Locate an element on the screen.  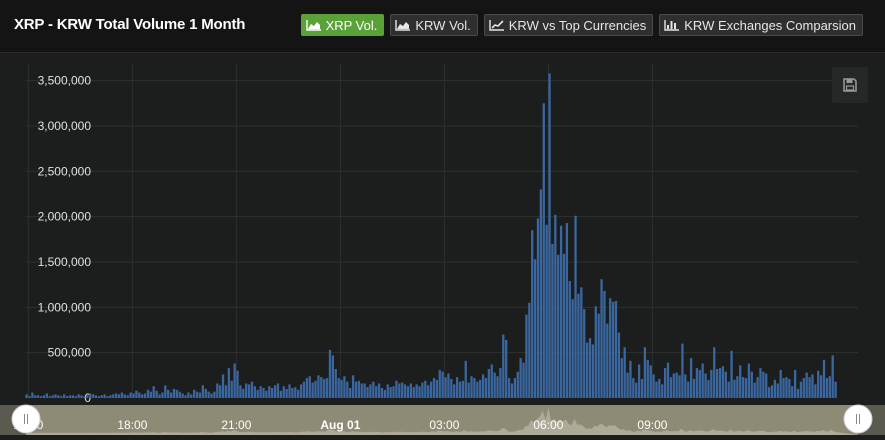
x-tick-label: 09:00 is located at coordinates (652, 425).